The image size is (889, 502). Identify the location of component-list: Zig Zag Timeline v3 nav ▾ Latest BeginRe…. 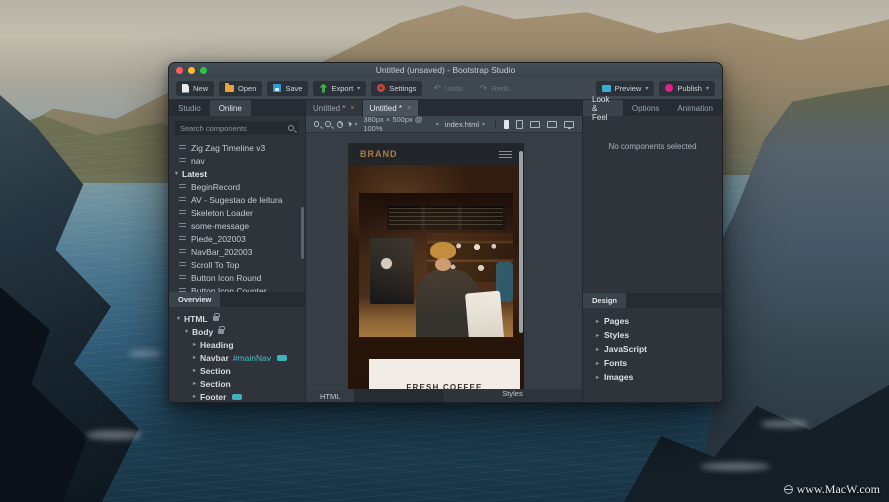
(237, 215).